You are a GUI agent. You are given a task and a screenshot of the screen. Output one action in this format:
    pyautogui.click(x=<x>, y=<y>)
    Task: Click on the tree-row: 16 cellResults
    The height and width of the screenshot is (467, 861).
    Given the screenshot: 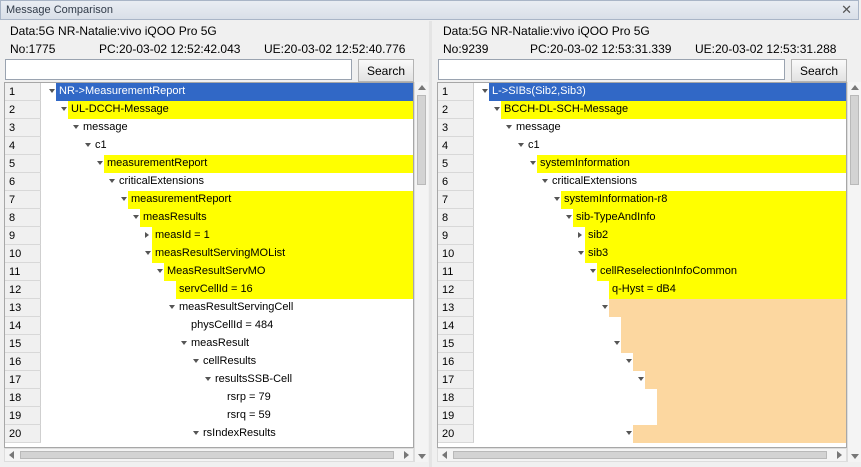 What is the action you would take?
    pyautogui.click(x=209, y=362)
    